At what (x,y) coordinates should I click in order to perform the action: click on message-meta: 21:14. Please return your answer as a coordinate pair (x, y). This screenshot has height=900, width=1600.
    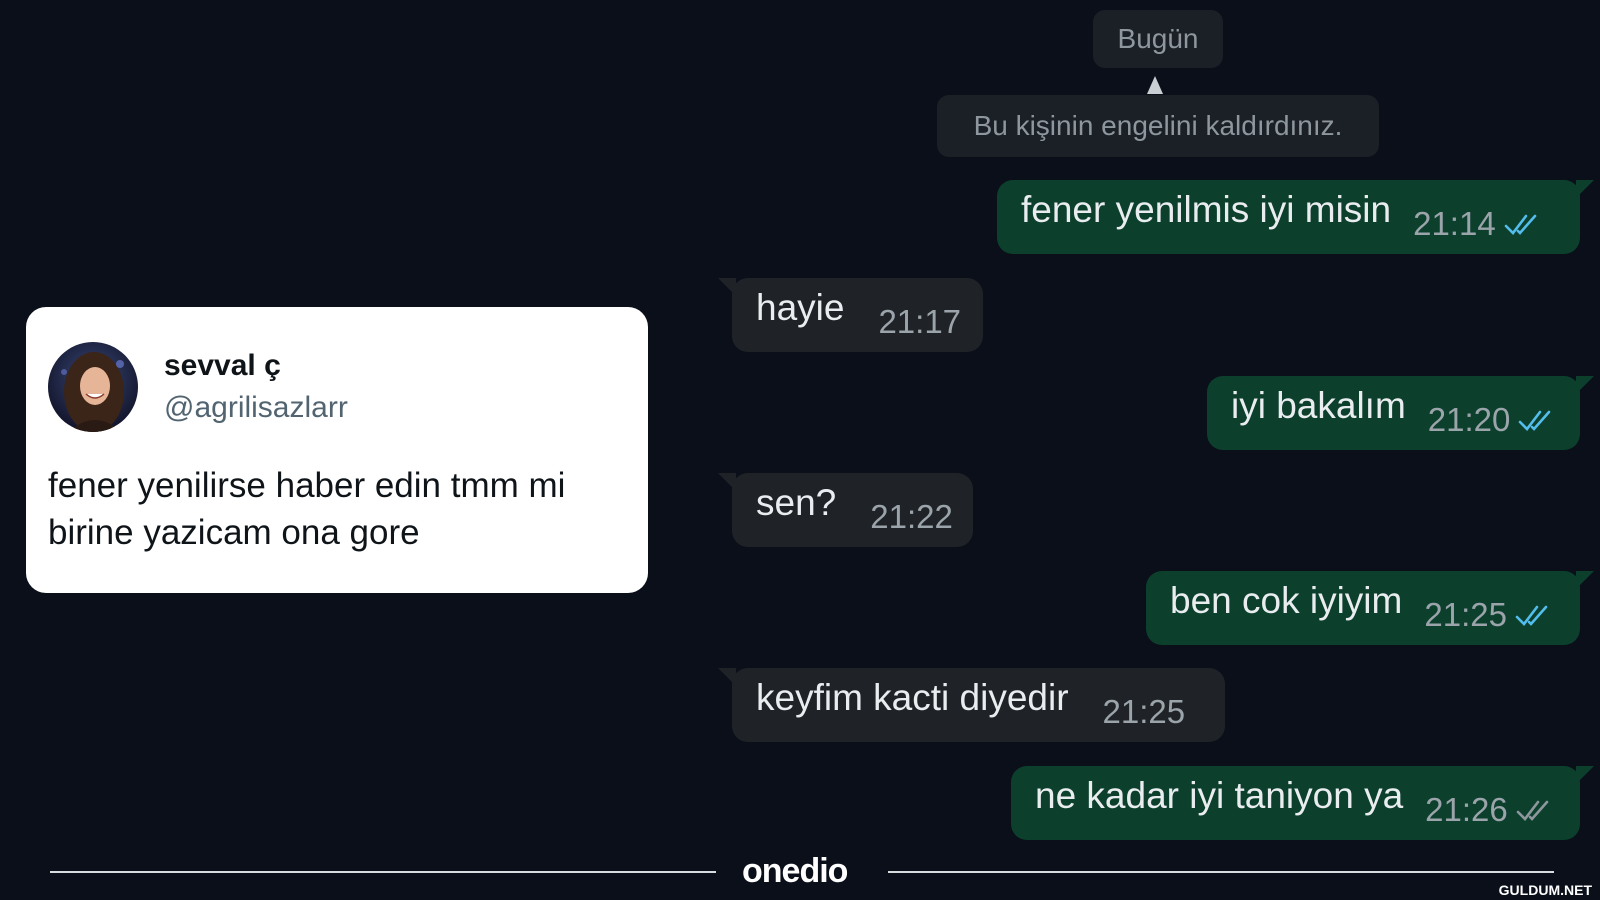
    Looking at the image, I should click on (1478, 230).